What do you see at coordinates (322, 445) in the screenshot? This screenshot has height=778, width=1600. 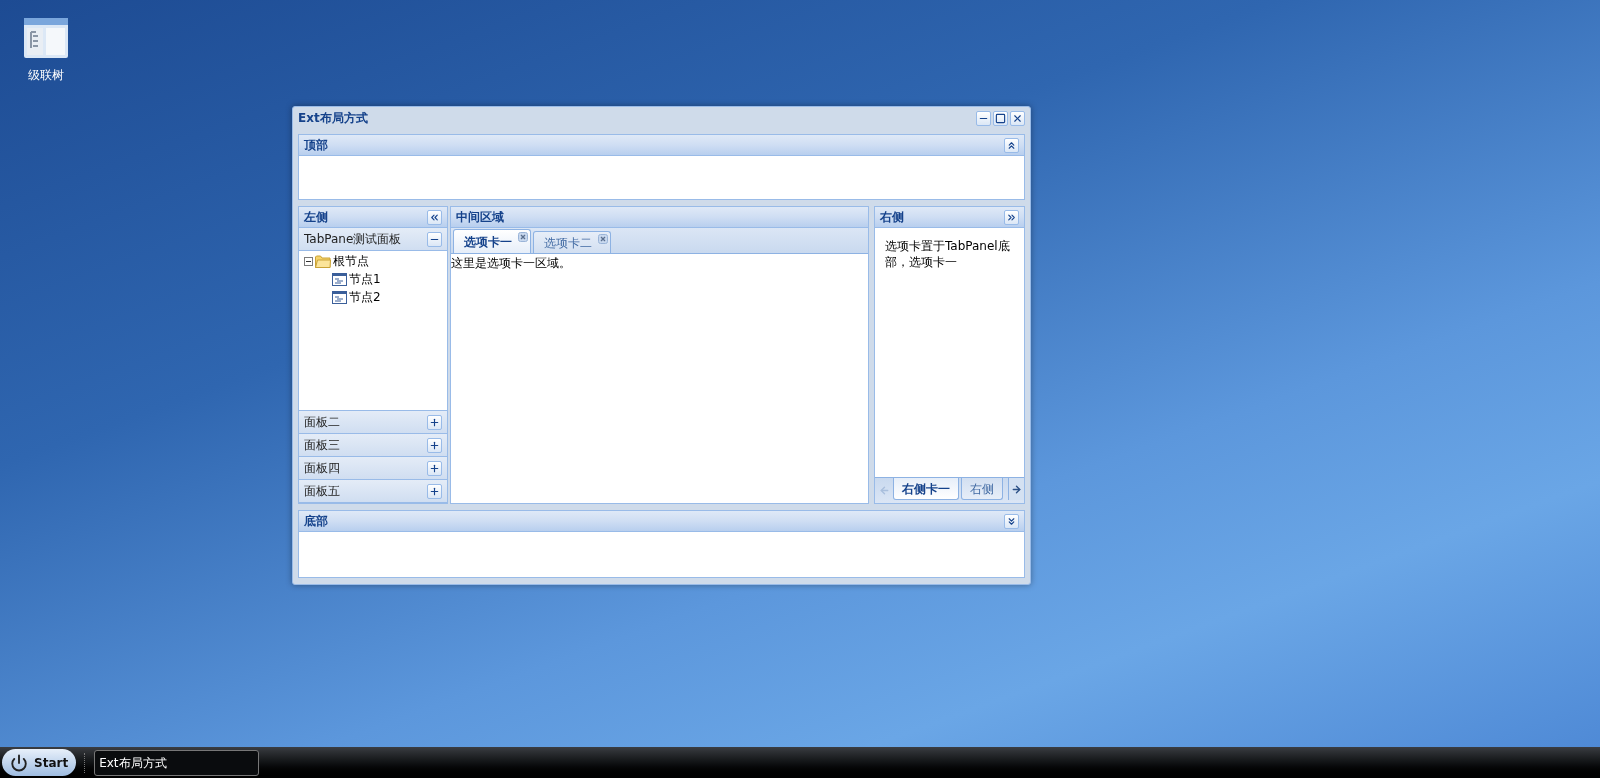 I see `accordion-title: 面板三` at bounding box center [322, 445].